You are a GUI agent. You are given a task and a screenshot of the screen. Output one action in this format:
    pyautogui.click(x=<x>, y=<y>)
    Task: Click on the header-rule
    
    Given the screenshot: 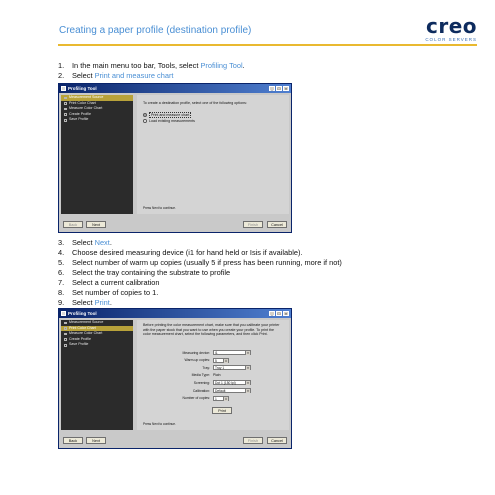 What is the action you would take?
    pyautogui.click(x=267, y=45)
    